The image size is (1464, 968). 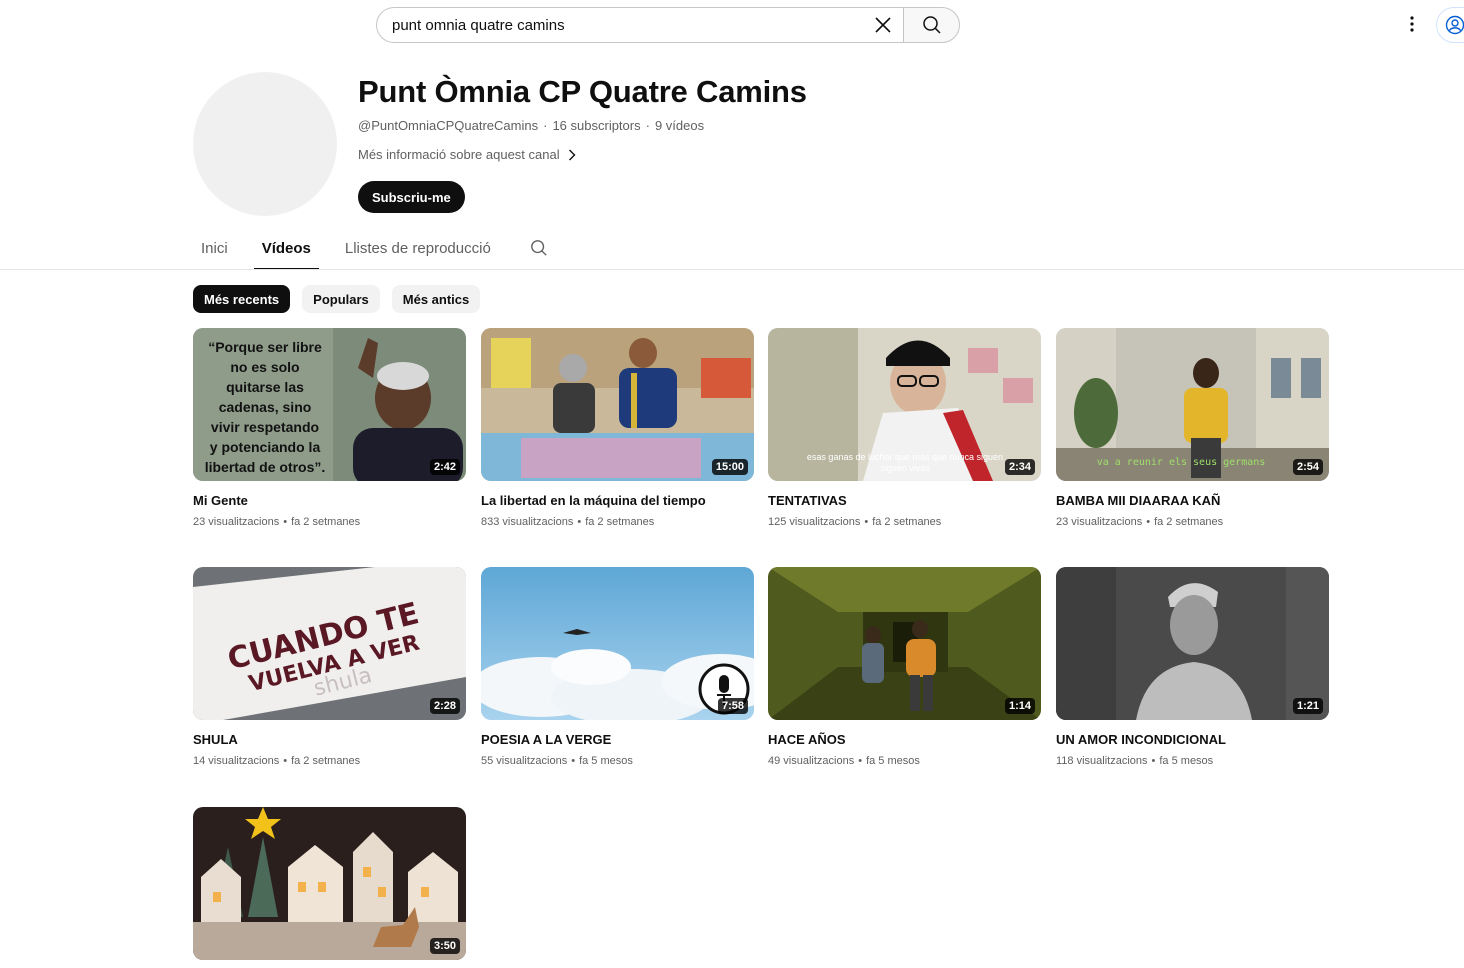 I want to click on video-duration: 3:50, so click(x=444, y=946).